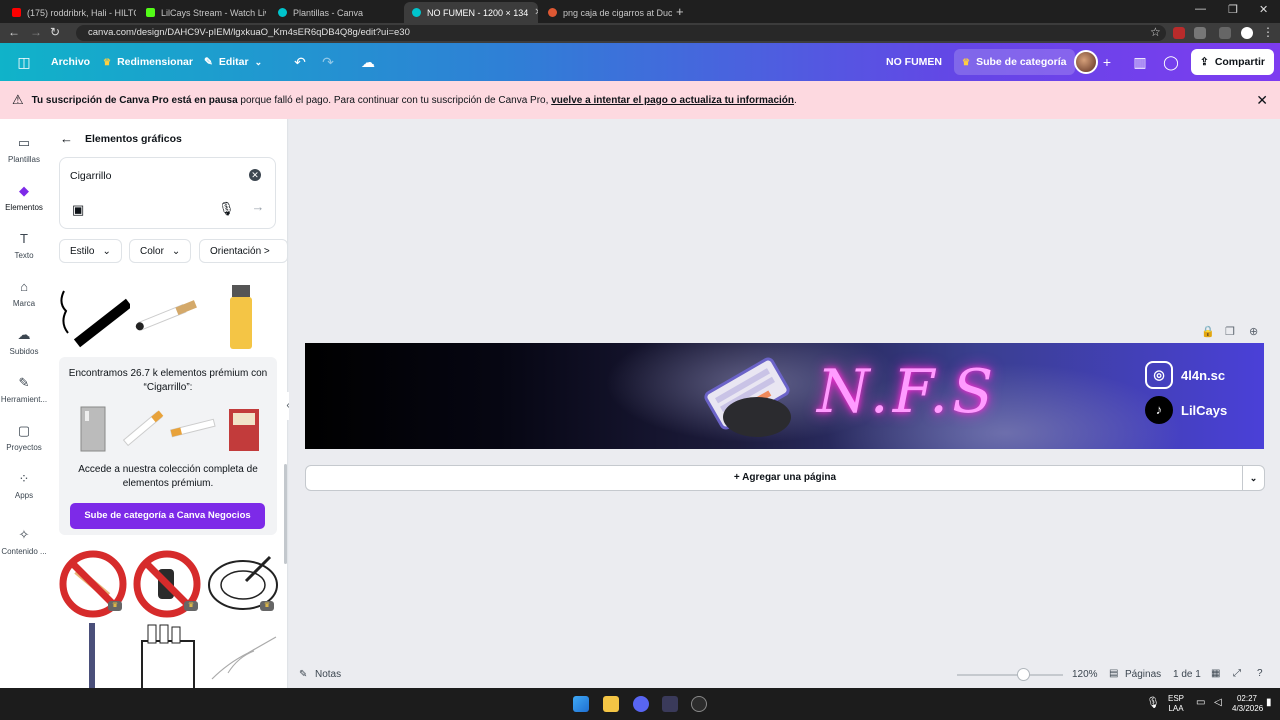  What do you see at coordinates (285, 514) in the screenshot?
I see `panel-scrollbar` at bounding box center [285, 514].